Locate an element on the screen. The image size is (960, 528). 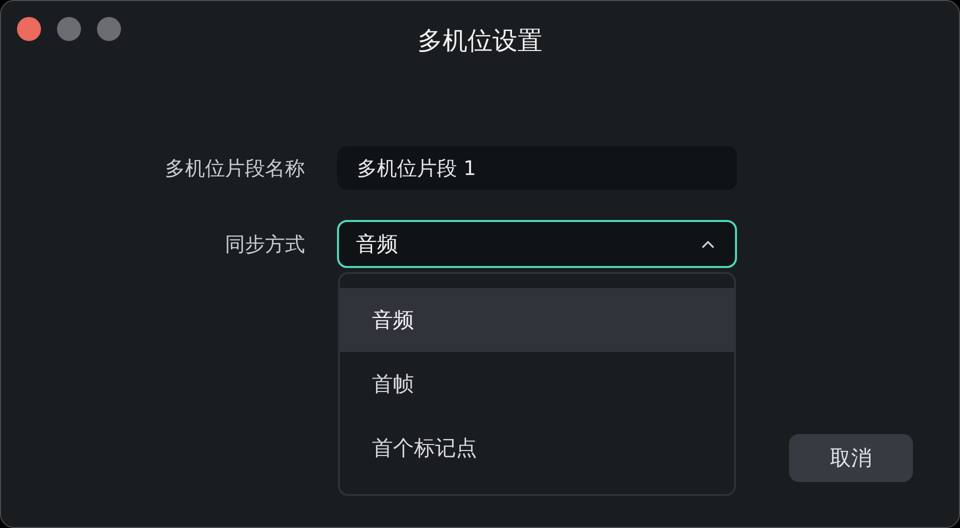
input-field: 多机位片段 1 is located at coordinates (537, 168).